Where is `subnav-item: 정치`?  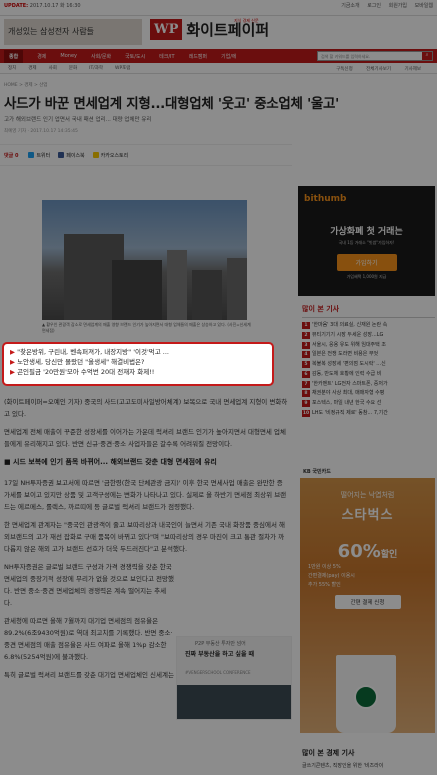
subnav-item: 정치 is located at coordinates (12, 68).